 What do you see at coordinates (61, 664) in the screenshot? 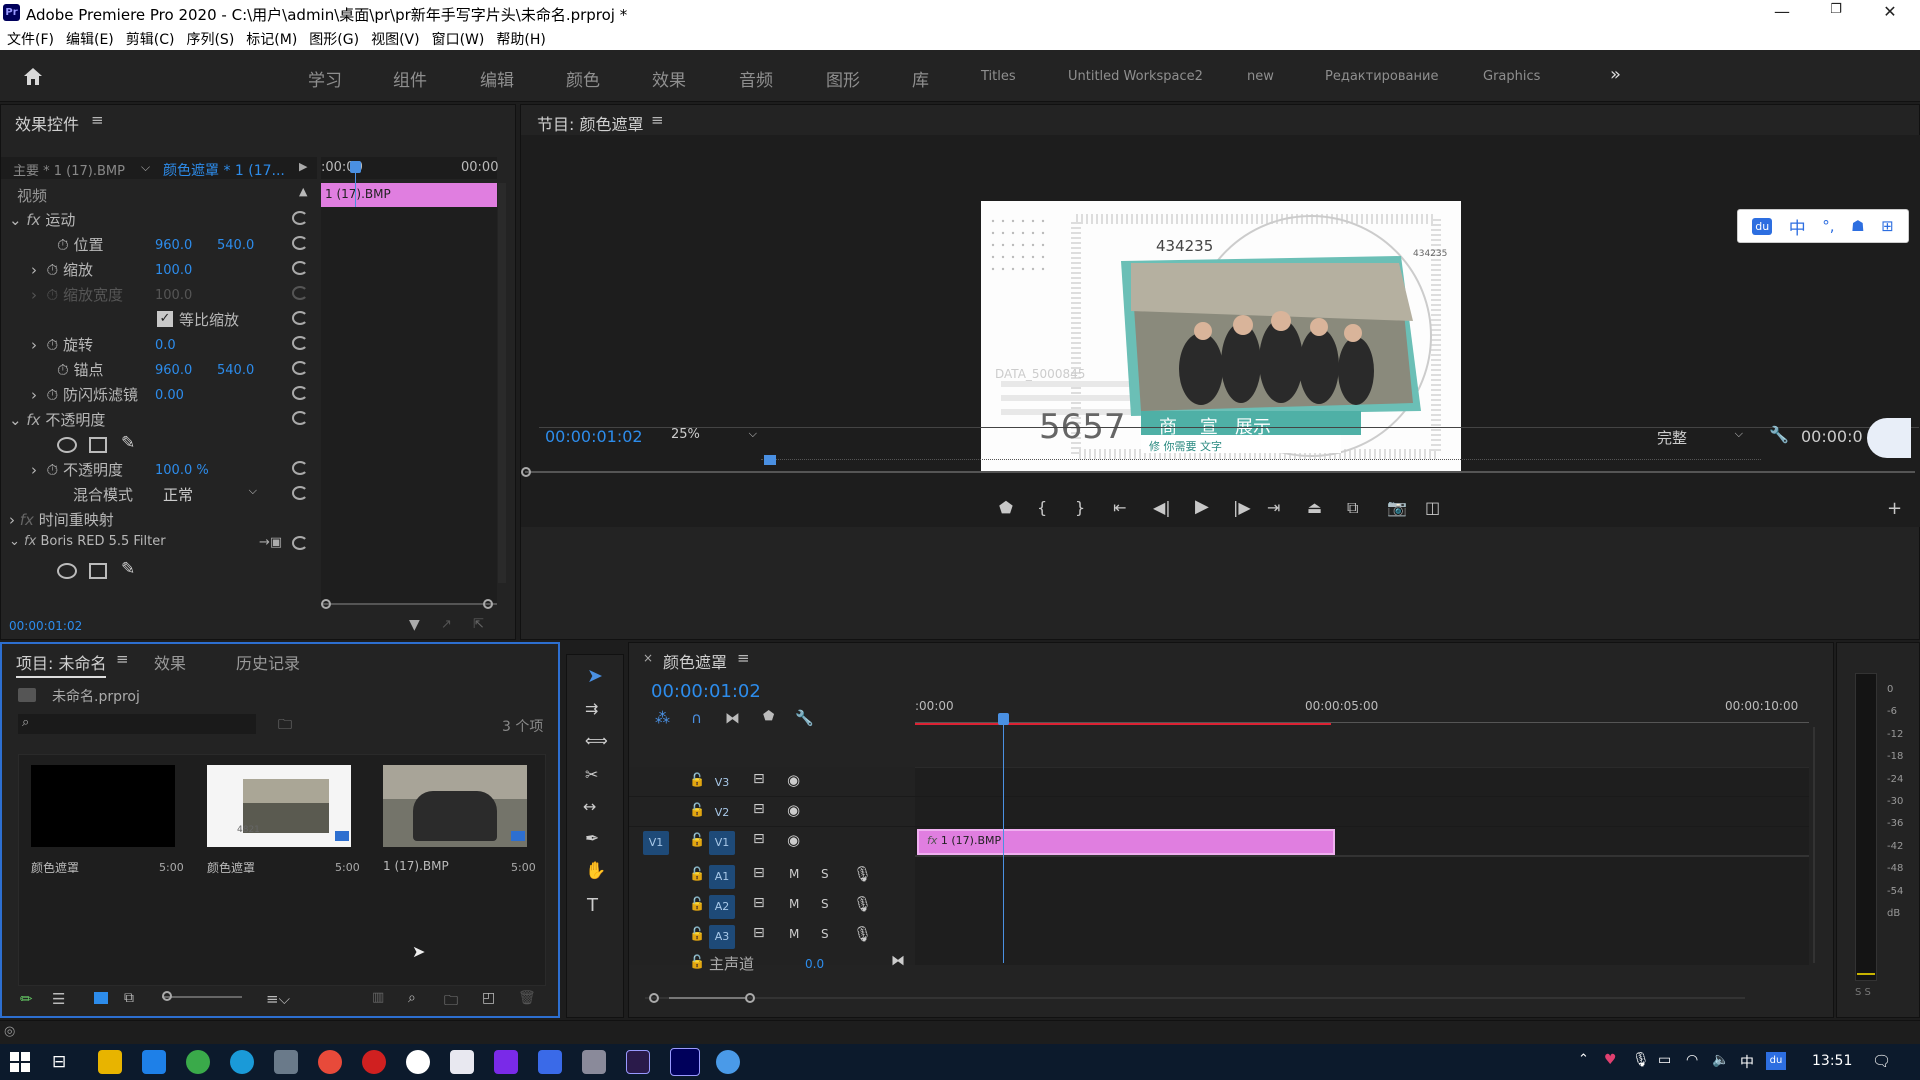
I see `tab-project: 项目: 未命名` at bounding box center [61, 664].